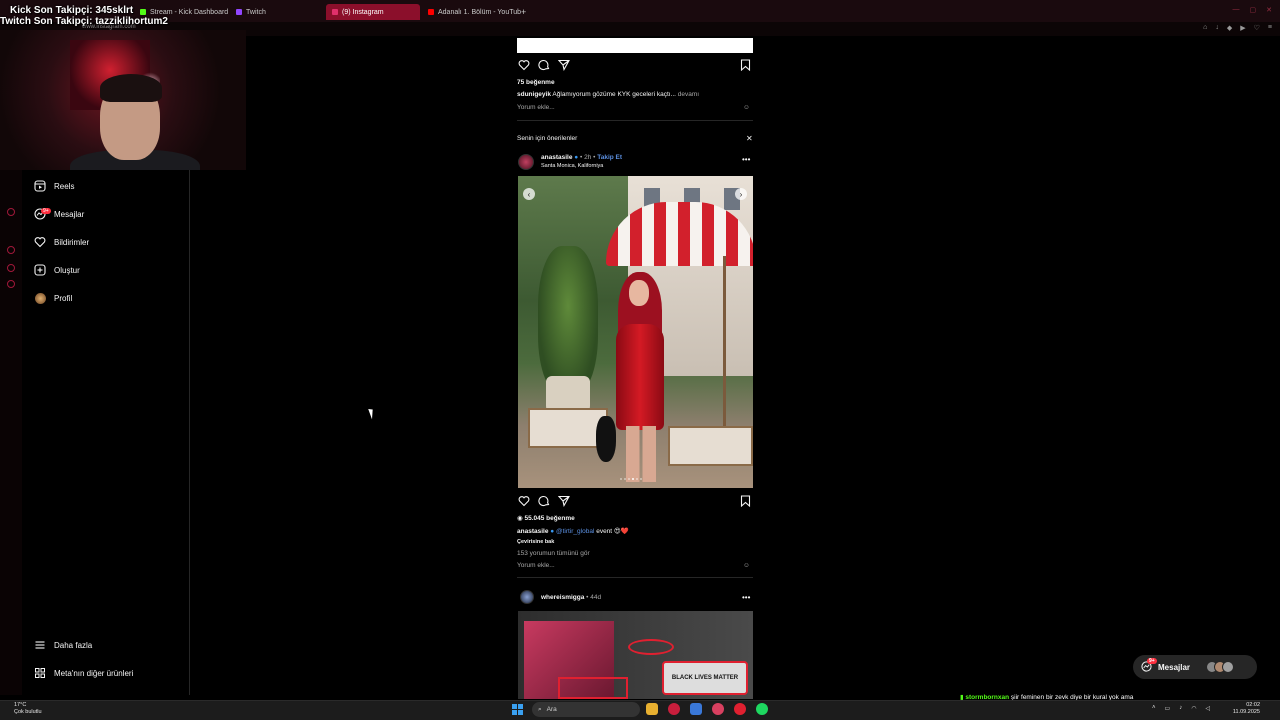 This screenshot has height=720, width=1280. I want to click on browser-icon, so click(740, 709).